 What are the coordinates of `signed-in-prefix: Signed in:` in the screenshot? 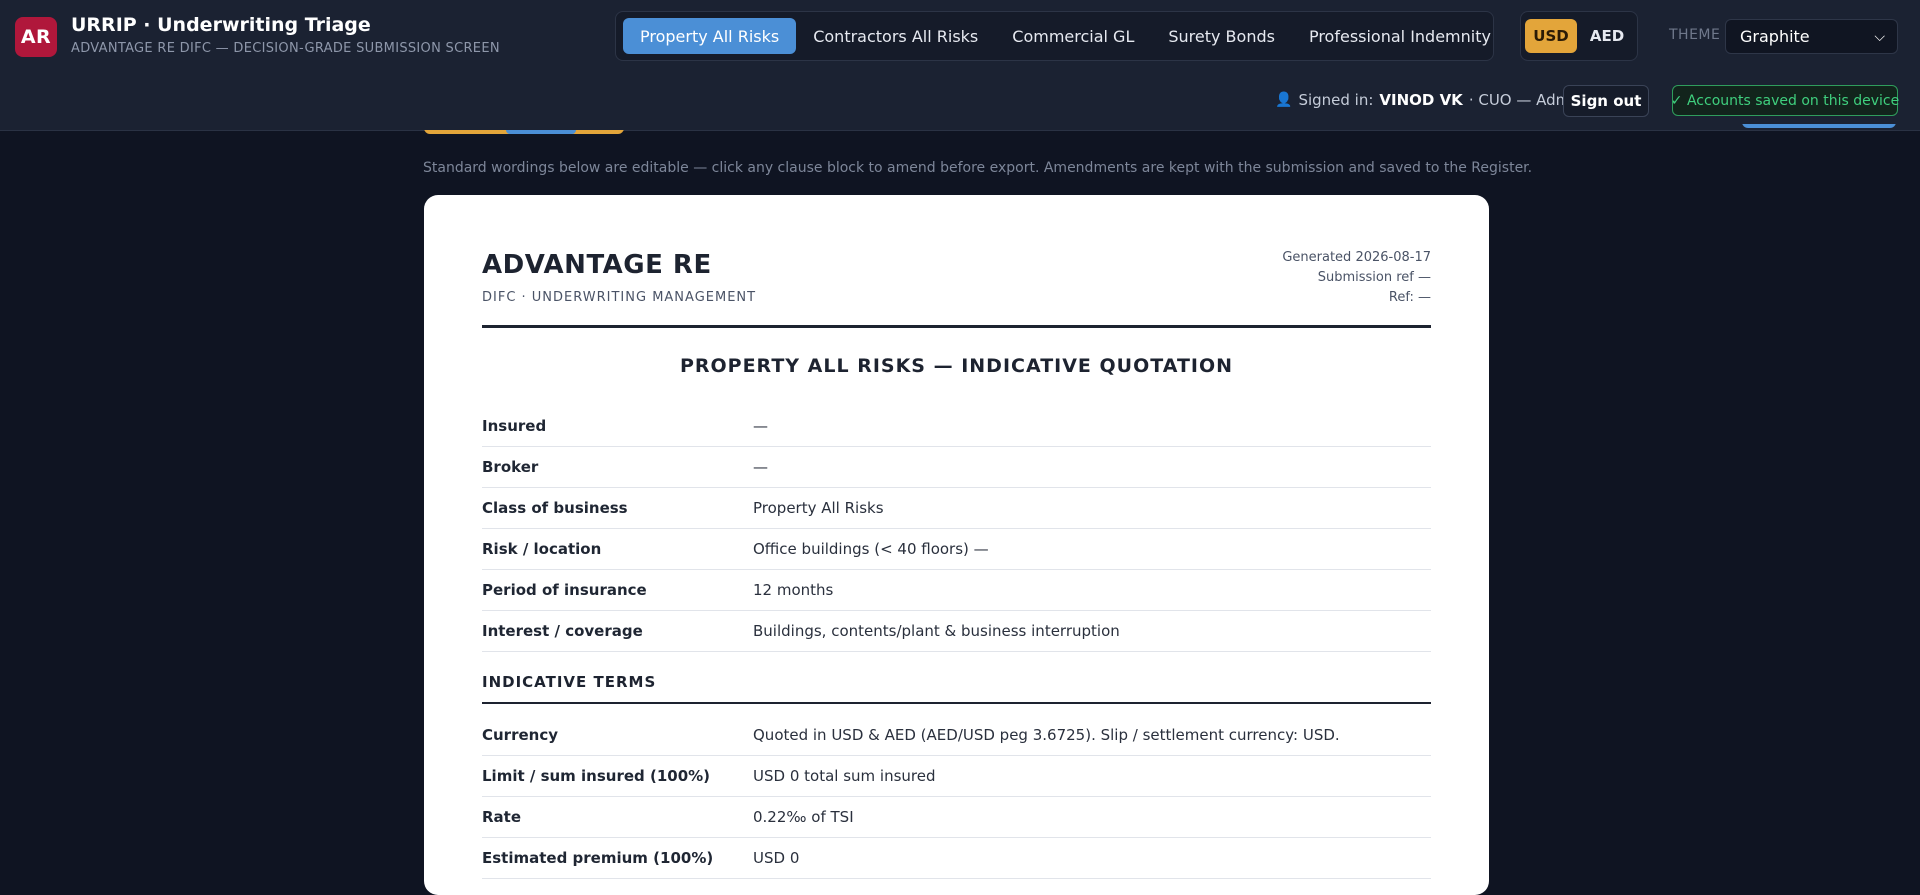 It's located at (1336, 100).